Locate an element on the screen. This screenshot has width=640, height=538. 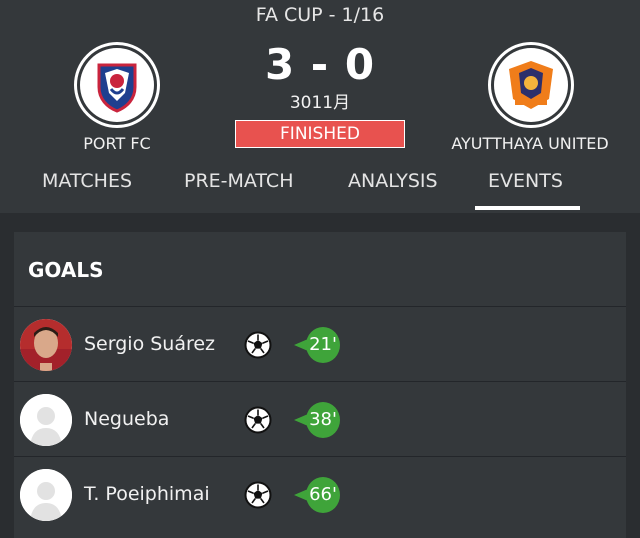
away-team-name: AYUTTHAYA UNITED is located at coordinates (530, 143).